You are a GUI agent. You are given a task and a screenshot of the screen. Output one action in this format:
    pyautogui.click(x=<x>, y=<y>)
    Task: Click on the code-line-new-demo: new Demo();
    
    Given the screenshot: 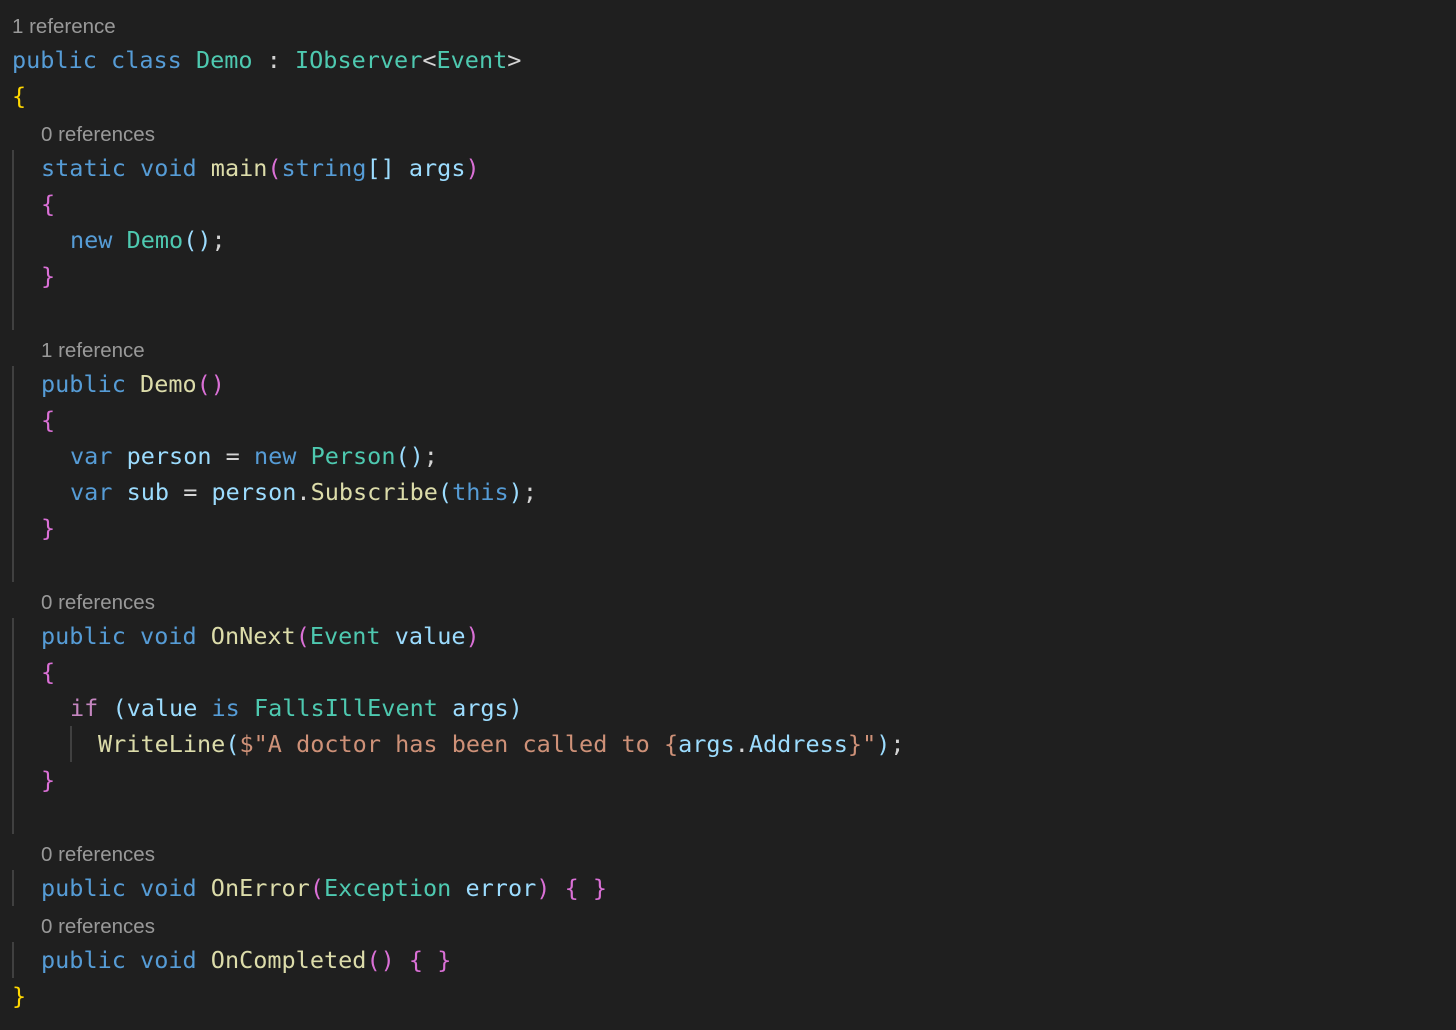 What is the action you would take?
    pyautogui.click(x=148, y=240)
    